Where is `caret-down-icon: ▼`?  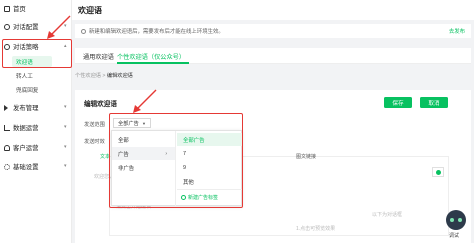 caret-down-icon: ▼ is located at coordinates (144, 123).